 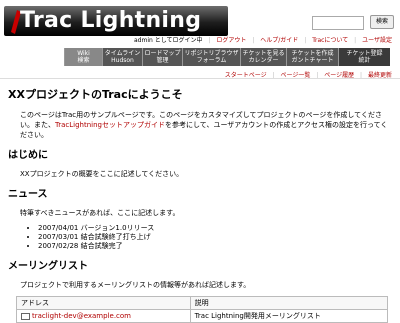 I want to click on mailing-text: プロジェクトで利用するメーリングリストの情報等があれば記述します。, so click(x=135, y=285).